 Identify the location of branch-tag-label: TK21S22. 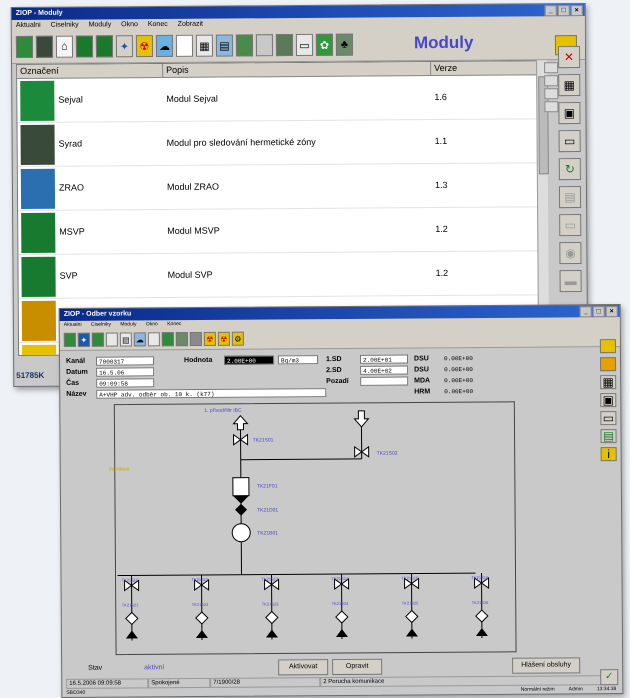
(200, 604).